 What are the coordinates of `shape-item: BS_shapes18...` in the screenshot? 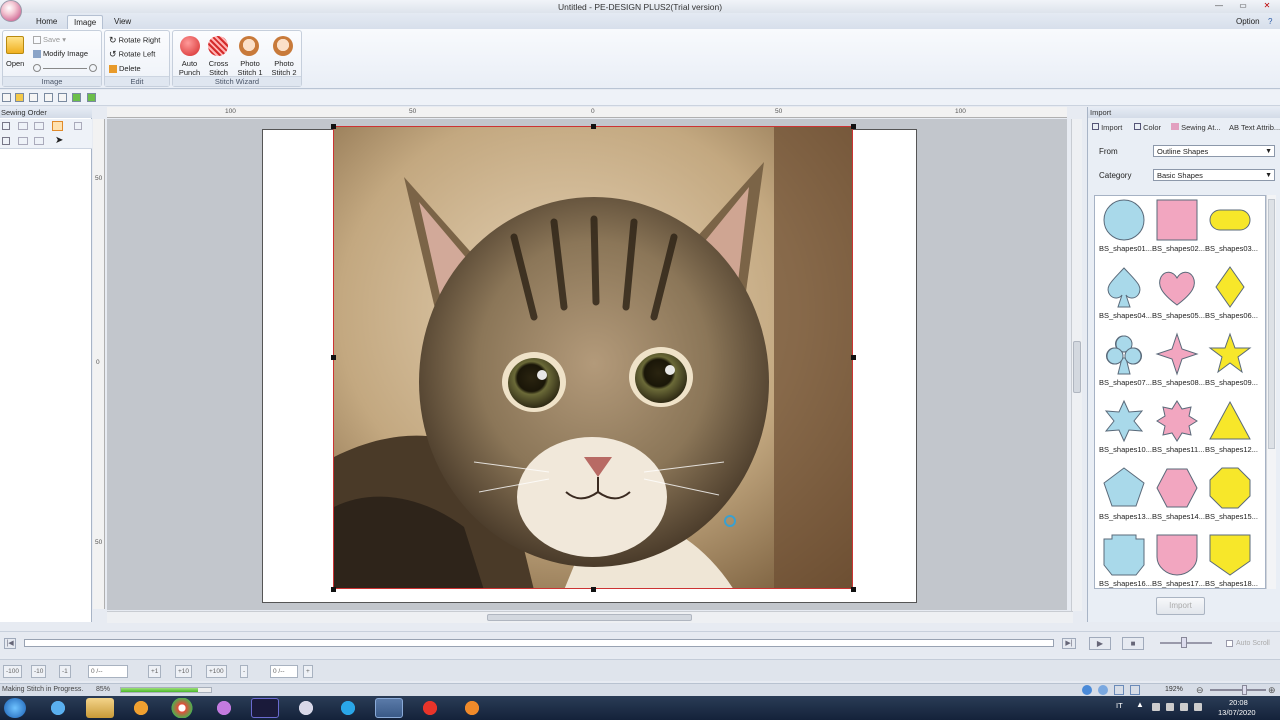 It's located at (1230, 560).